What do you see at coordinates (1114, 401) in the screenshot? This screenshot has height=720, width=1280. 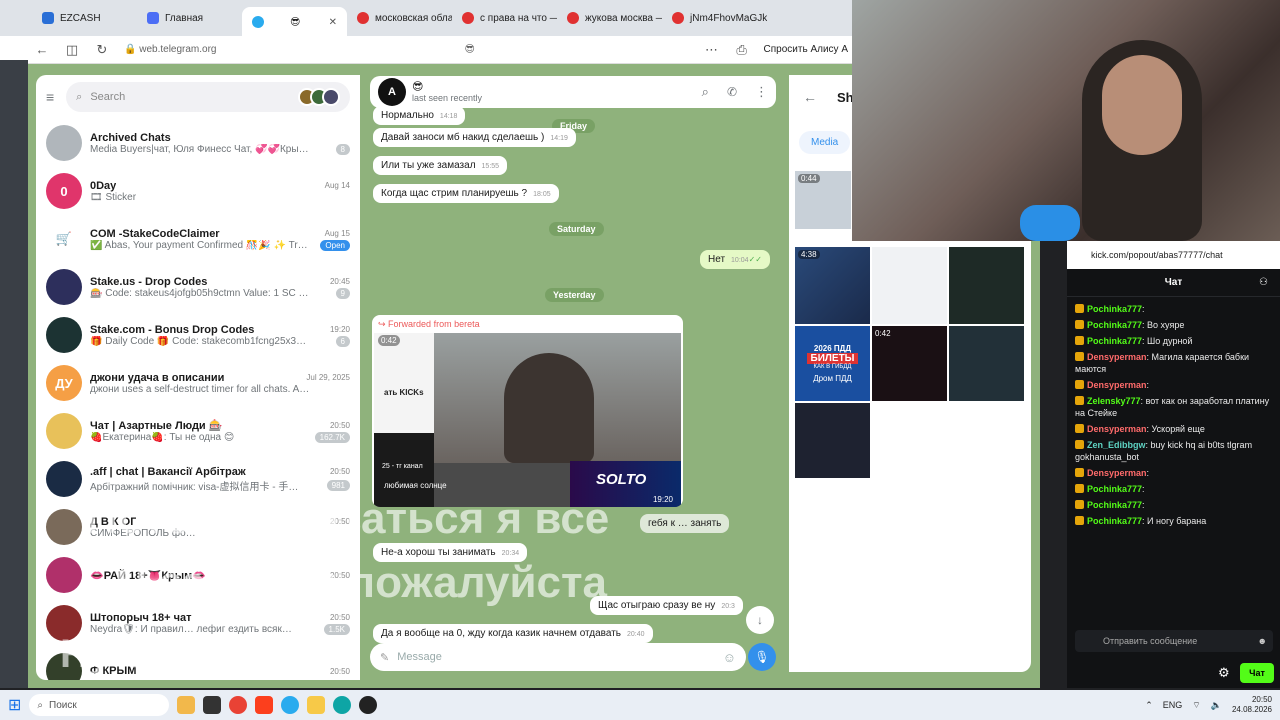 I see `kick-username: Zelensky777` at bounding box center [1114, 401].